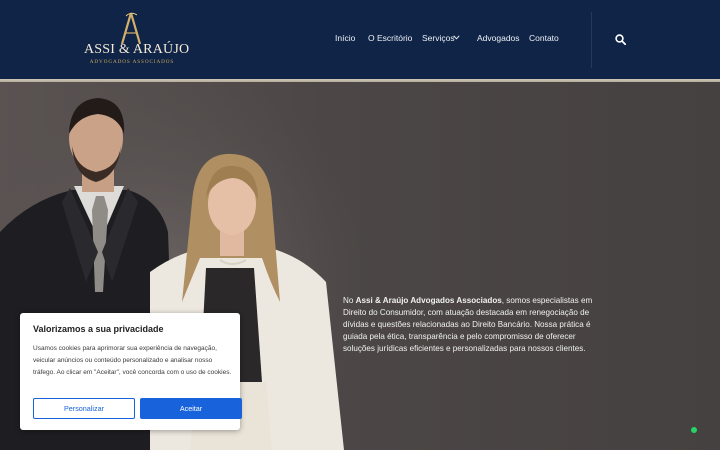 The width and height of the screenshot is (720, 450). Describe the element at coordinates (438, 38) in the screenshot. I see `nav-item-servicos: Serviços` at that location.